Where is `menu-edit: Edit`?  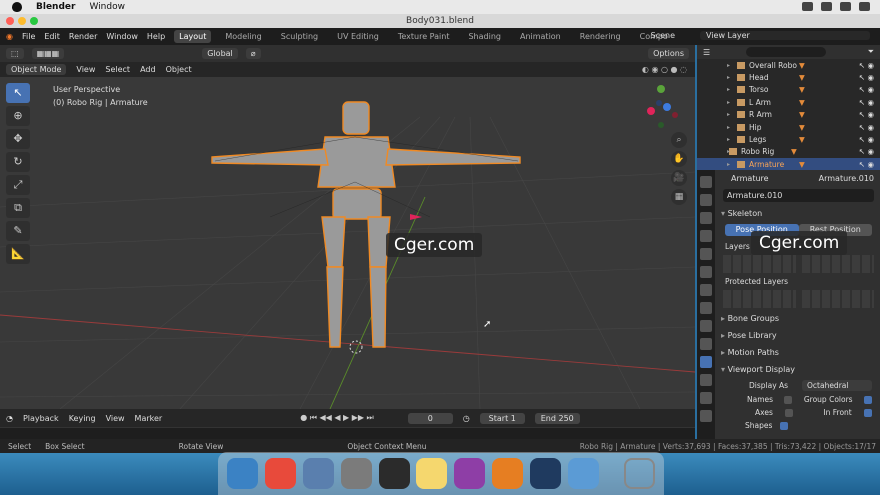 menu-edit: Edit is located at coordinates (52, 36).